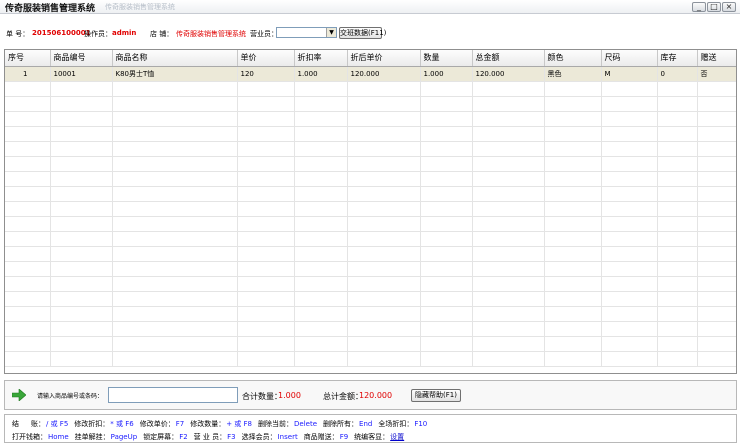 Image resolution: width=740 pixels, height=446 pixels. What do you see at coordinates (714, 7) in the screenshot?
I see `maximize-button: □` at bounding box center [714, 7].